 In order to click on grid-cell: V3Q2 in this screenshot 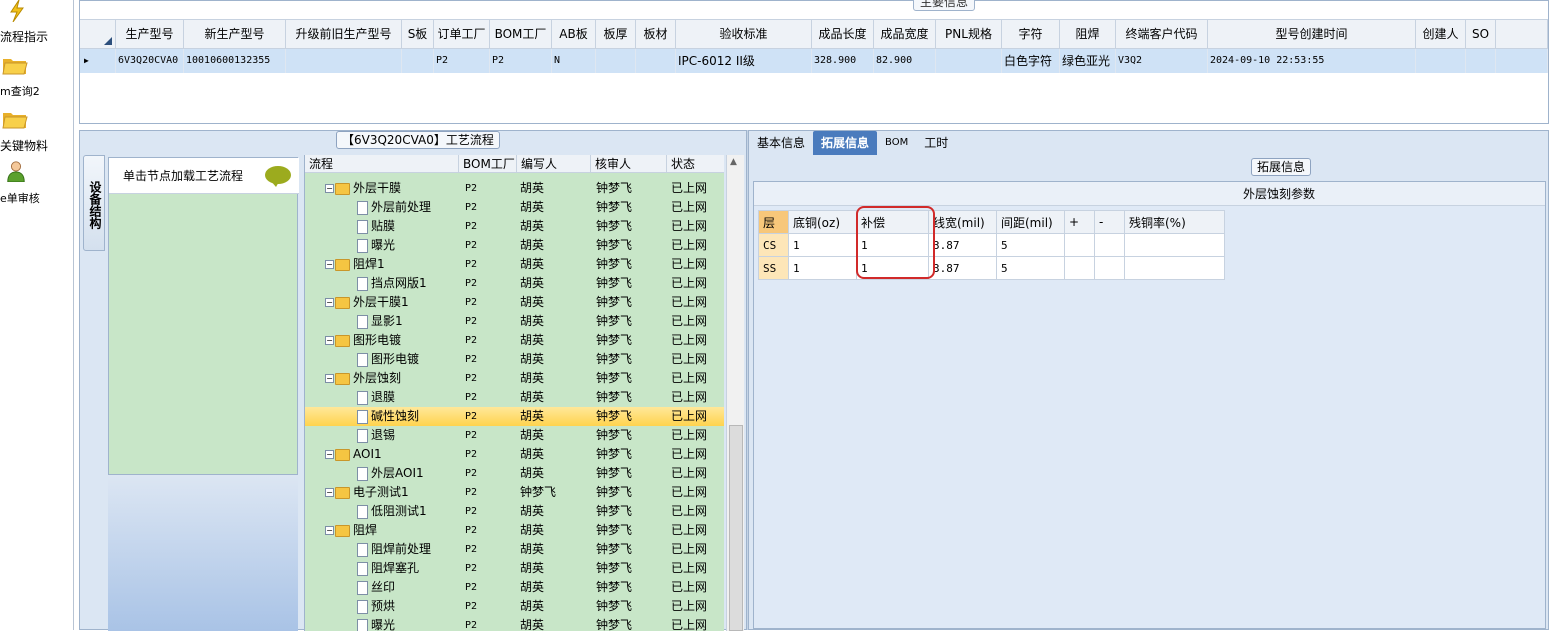, I will do `click(1162, 61)`.